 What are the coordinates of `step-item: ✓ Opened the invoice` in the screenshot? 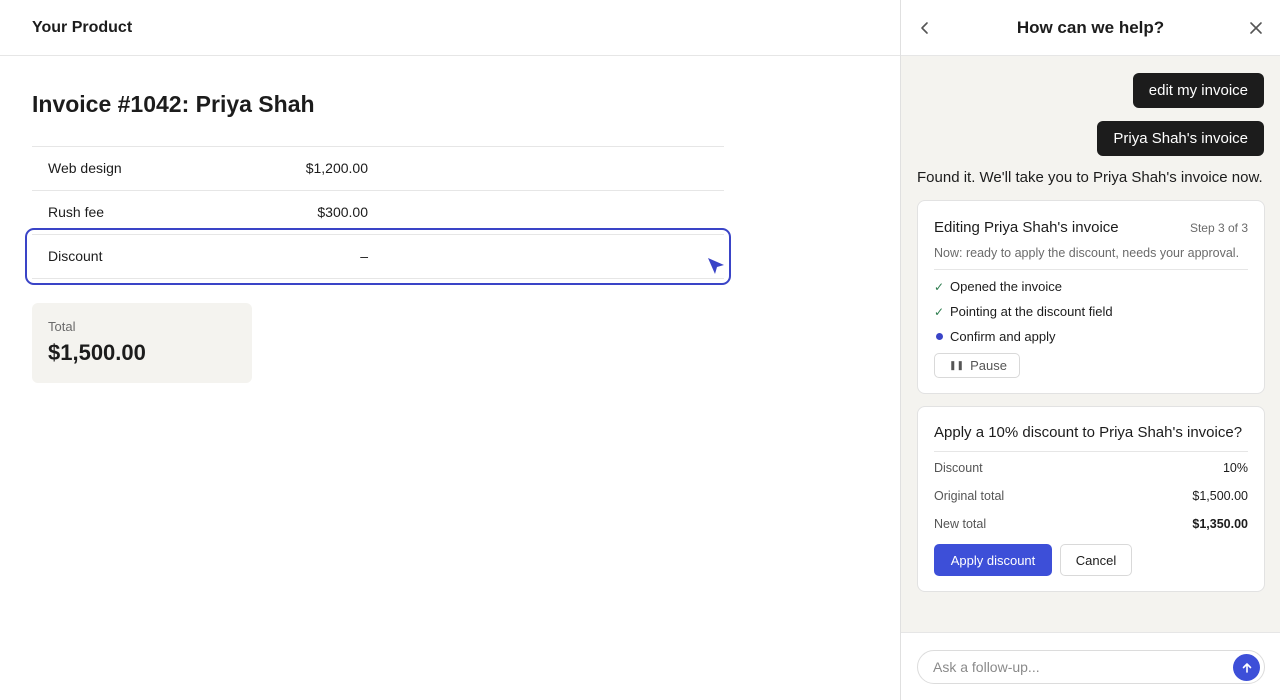 It's located at (998, 286).